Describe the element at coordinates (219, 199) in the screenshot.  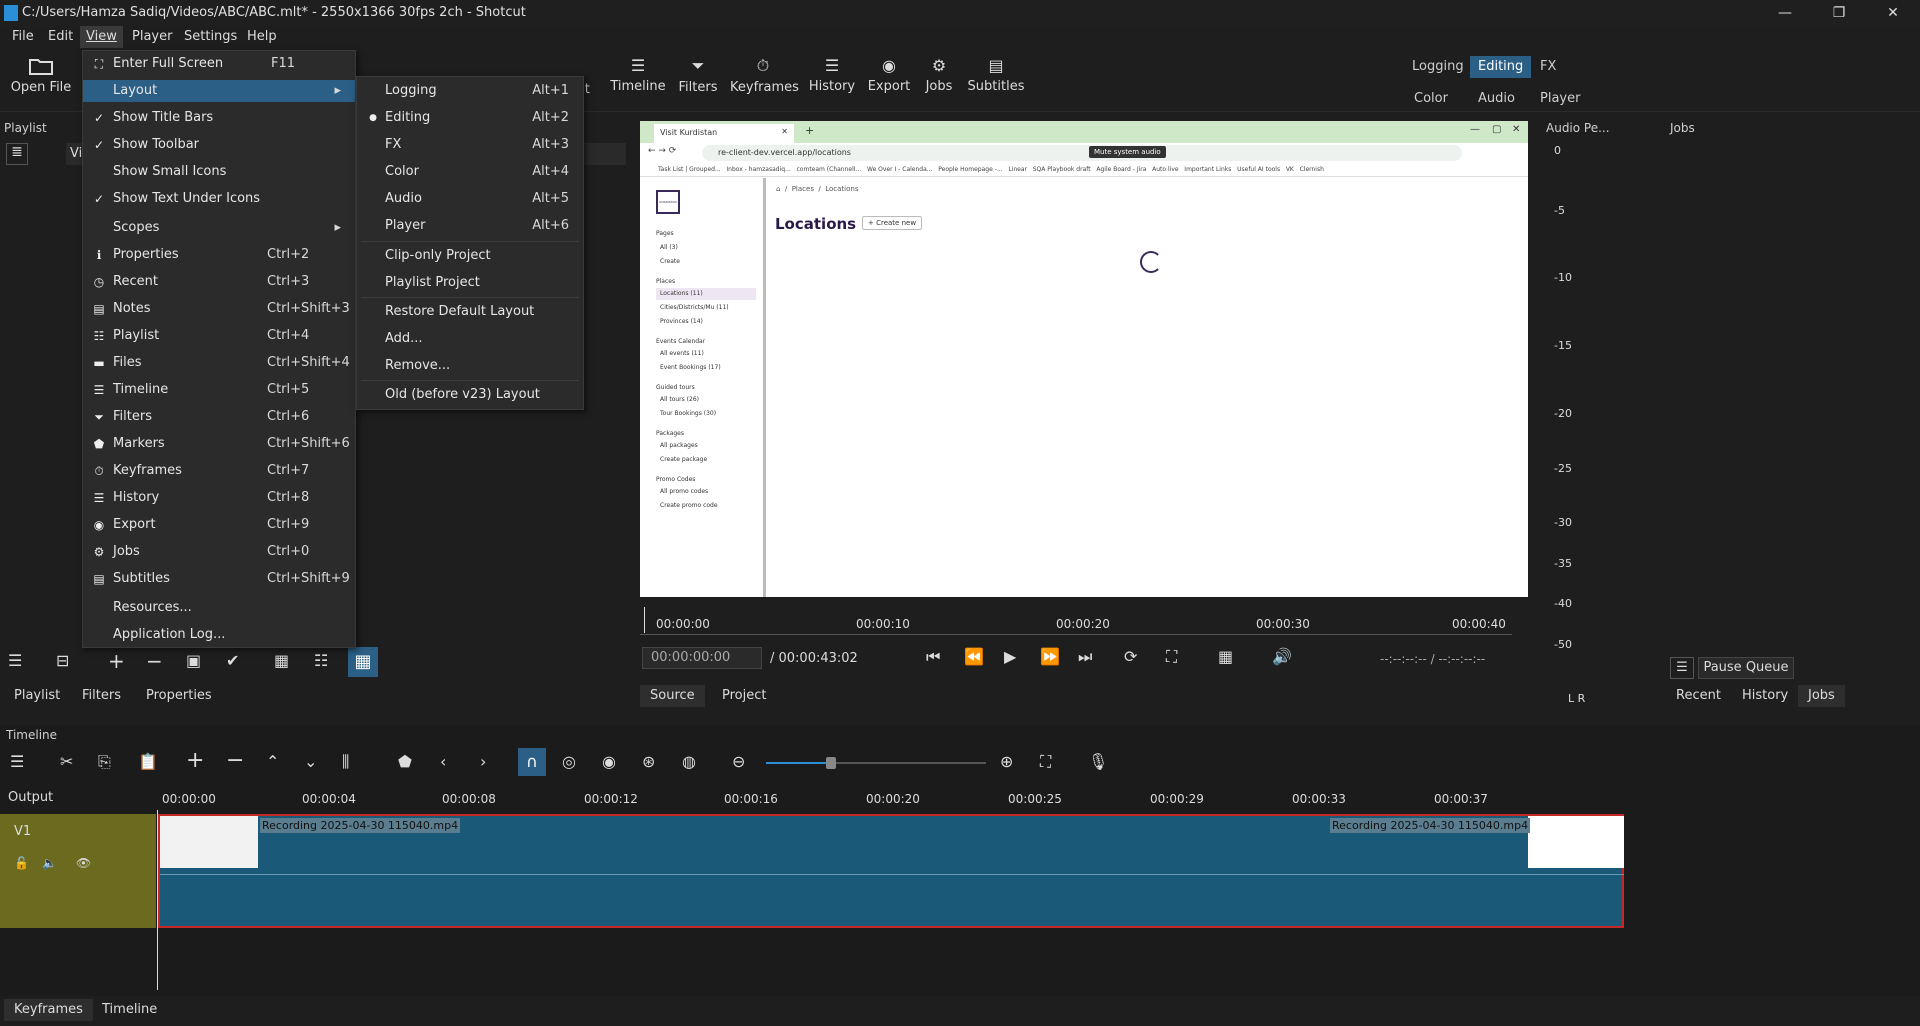
I see `menu-show-text-under-icons: ✓ Show Text Under Icons` at that location.